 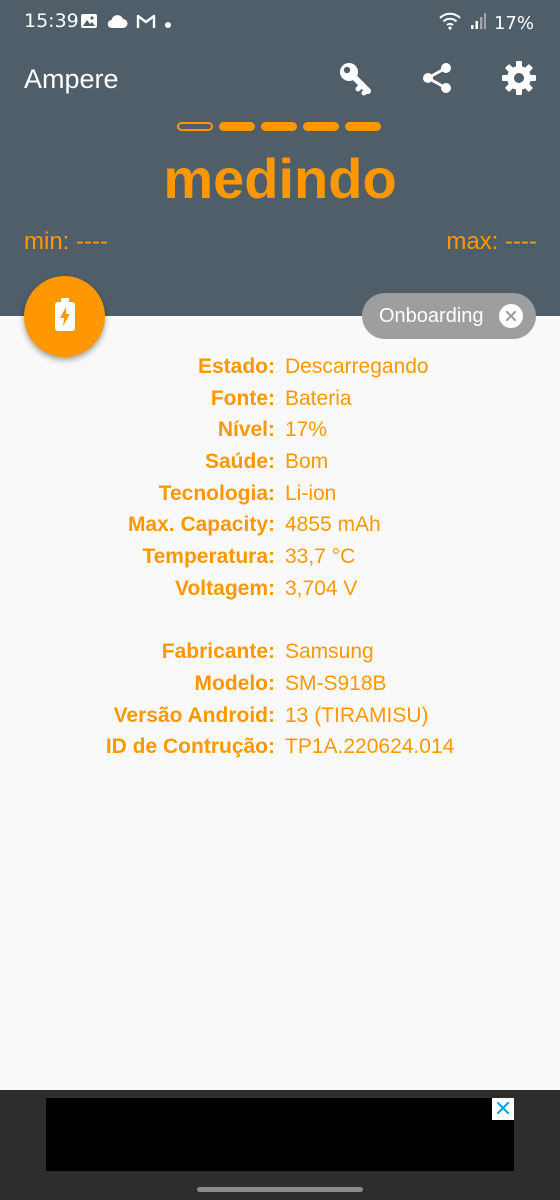 What do you see at coordinates (234, 684) in the screenshot?
I see `info-key: Modelo:` at bounding box center [234, 684].